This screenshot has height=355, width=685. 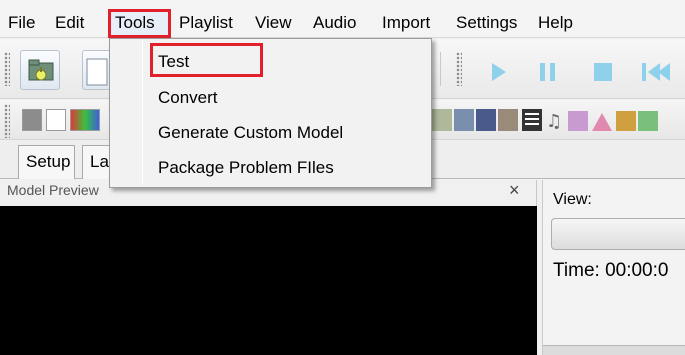 I want to click on menu-item-test: Test, so click(x=173, y=62).